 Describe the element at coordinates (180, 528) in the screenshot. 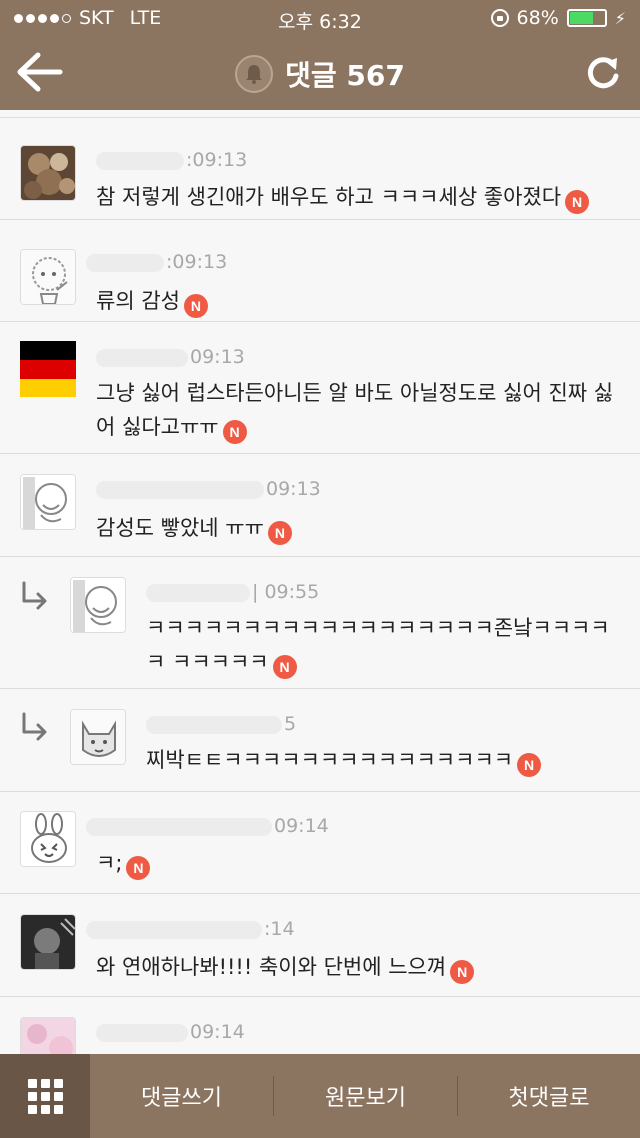

I see `comment-text: 감성도 빻았네 ㅠㅠ` at that location.